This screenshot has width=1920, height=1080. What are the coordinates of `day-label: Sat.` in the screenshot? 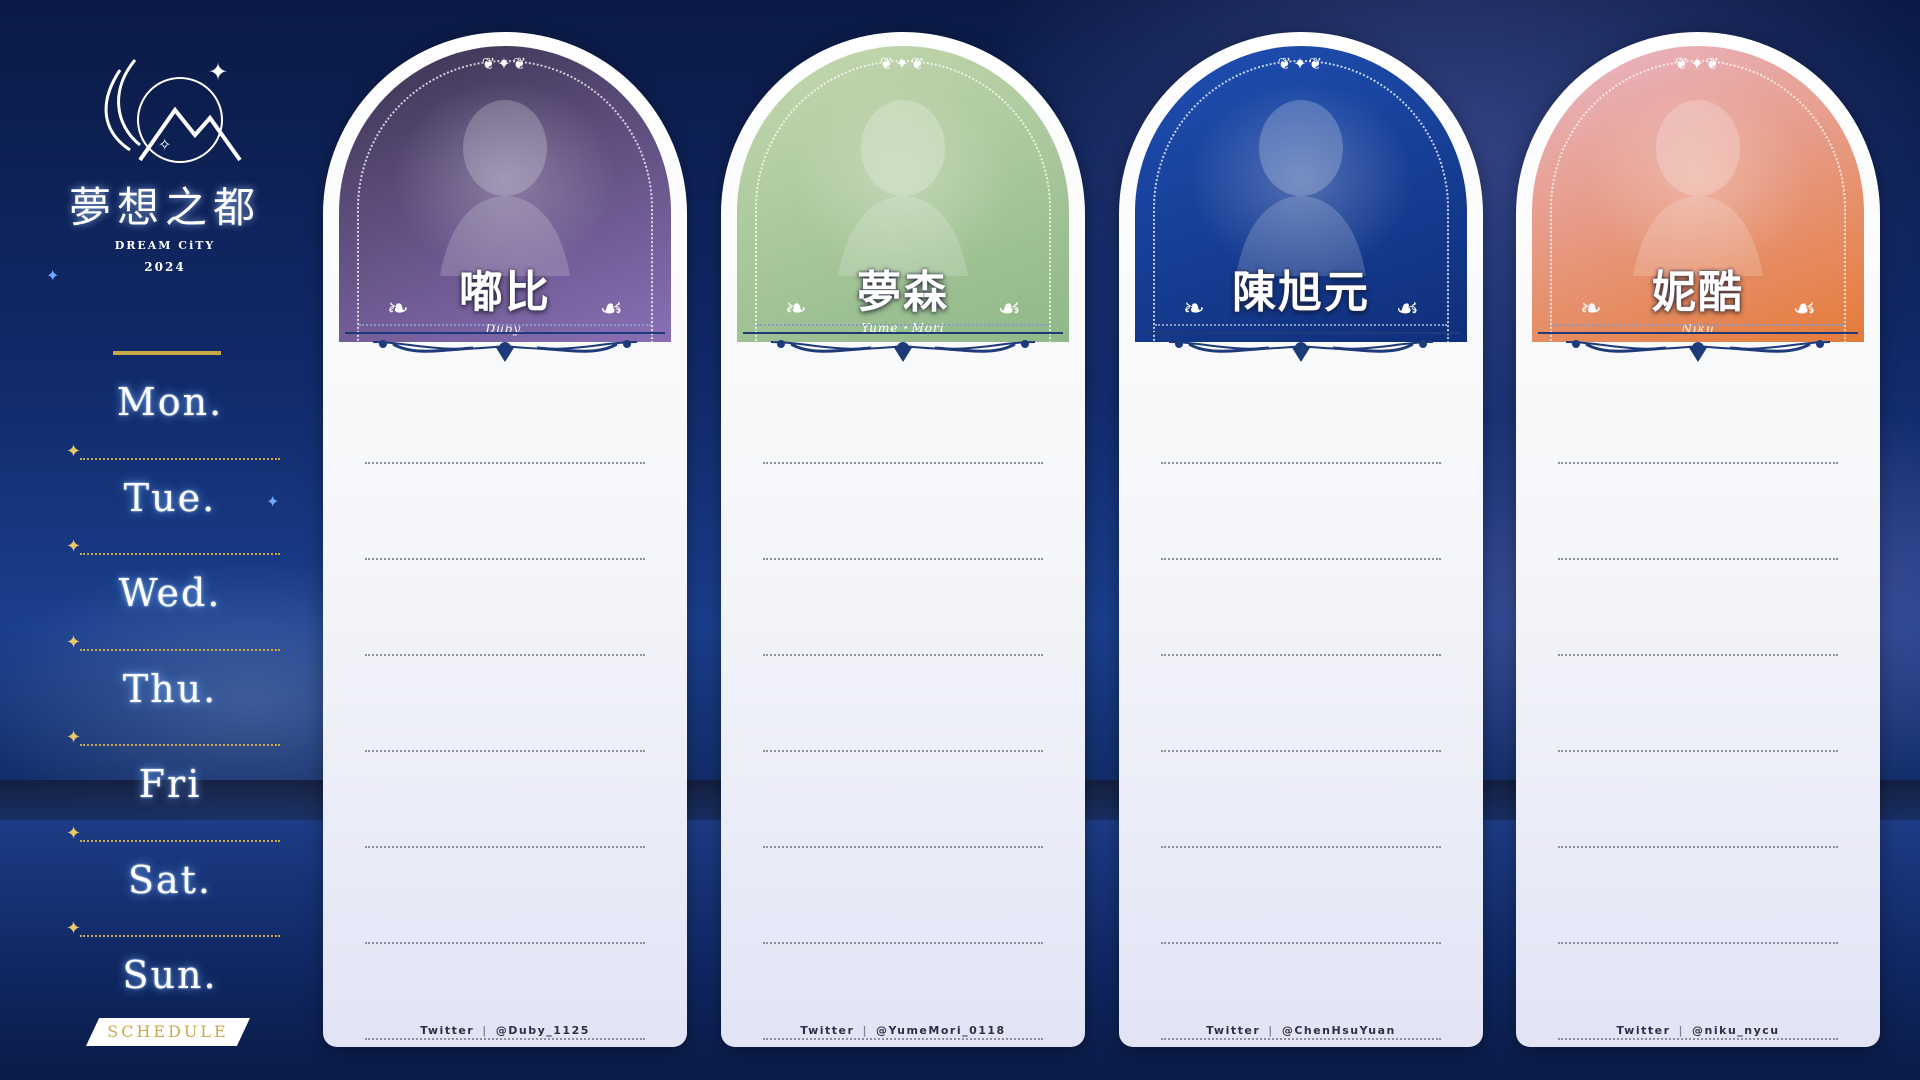 It's located at (170, 879).